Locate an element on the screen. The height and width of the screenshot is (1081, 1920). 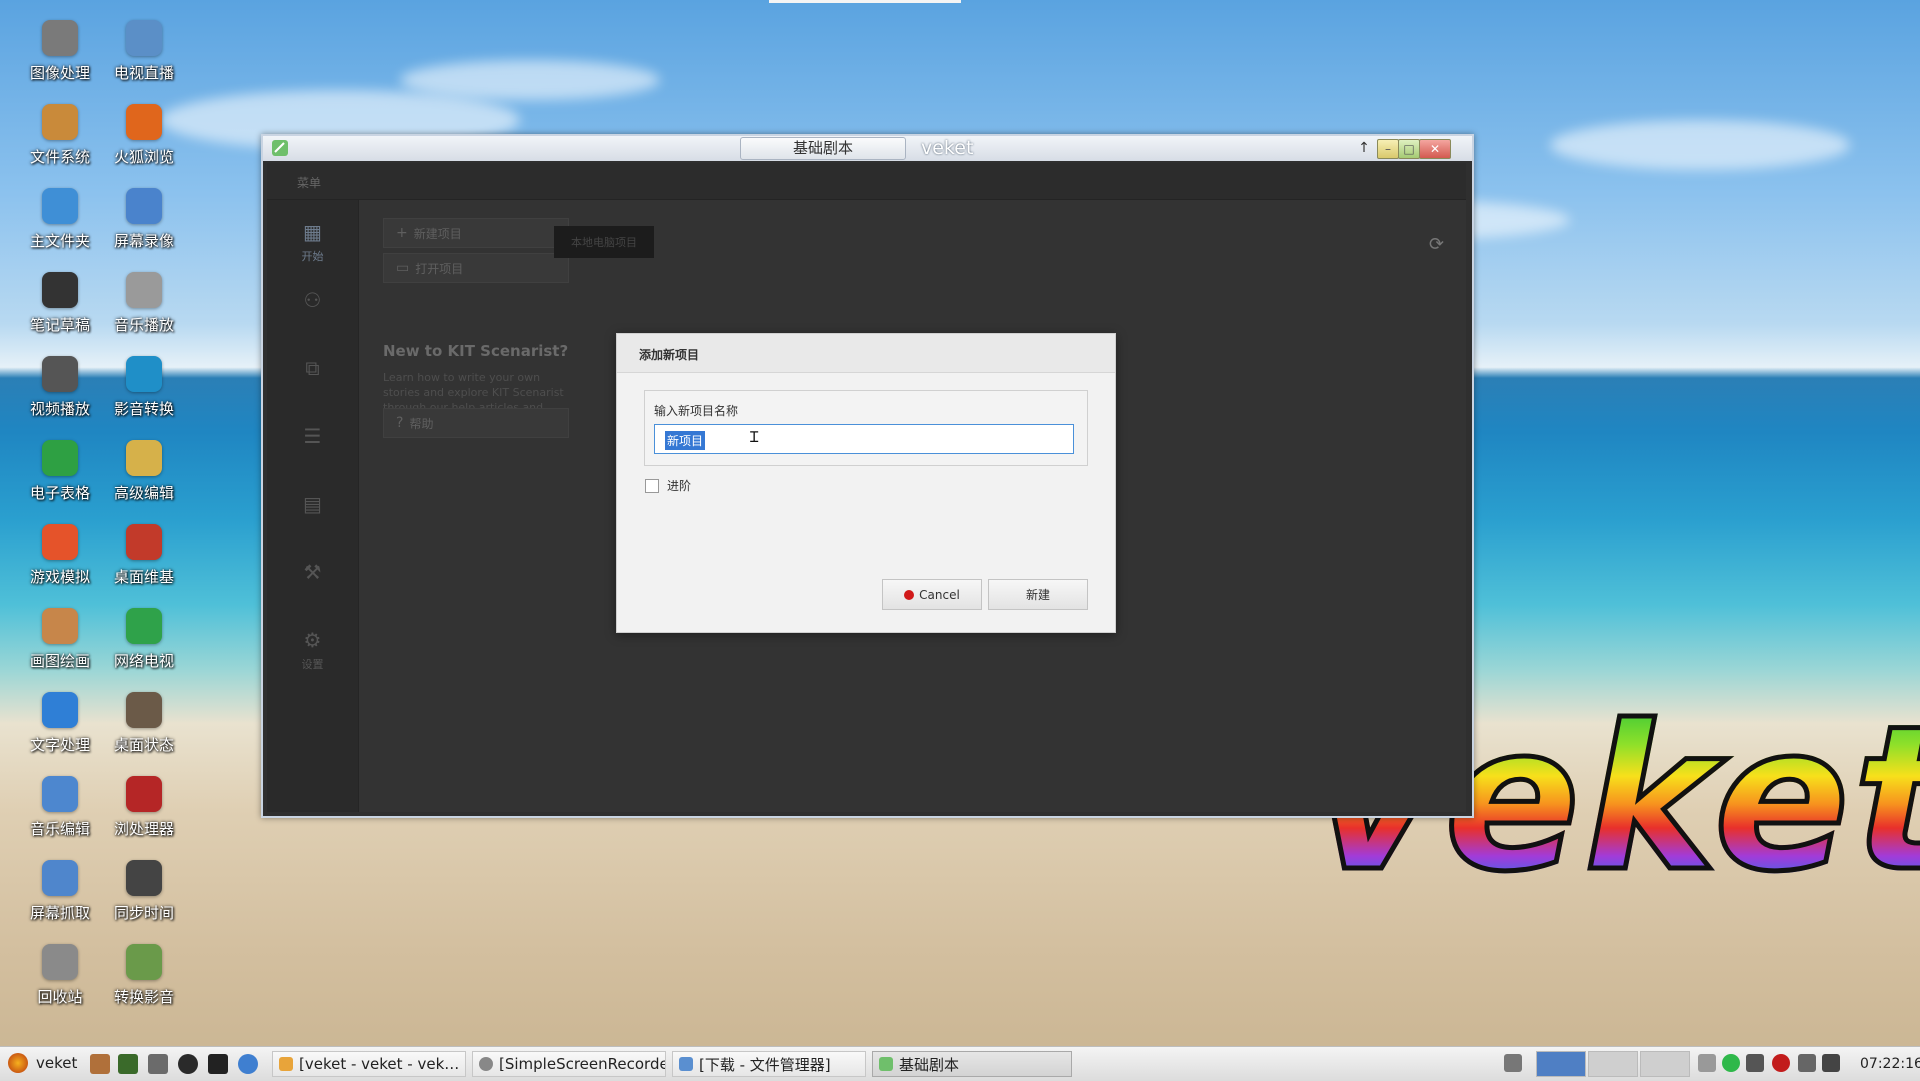
window-maximize-button: □ is located at coordinates (1409, 149).